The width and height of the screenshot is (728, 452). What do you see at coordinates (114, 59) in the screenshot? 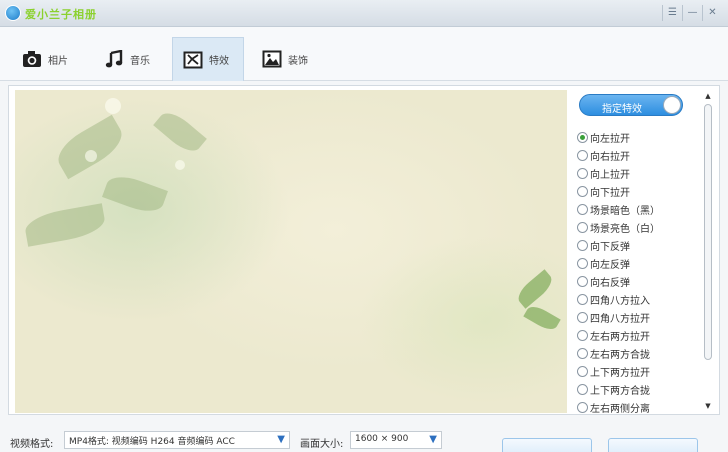
I see `music-note-icon` at bounding box center [114, 59].